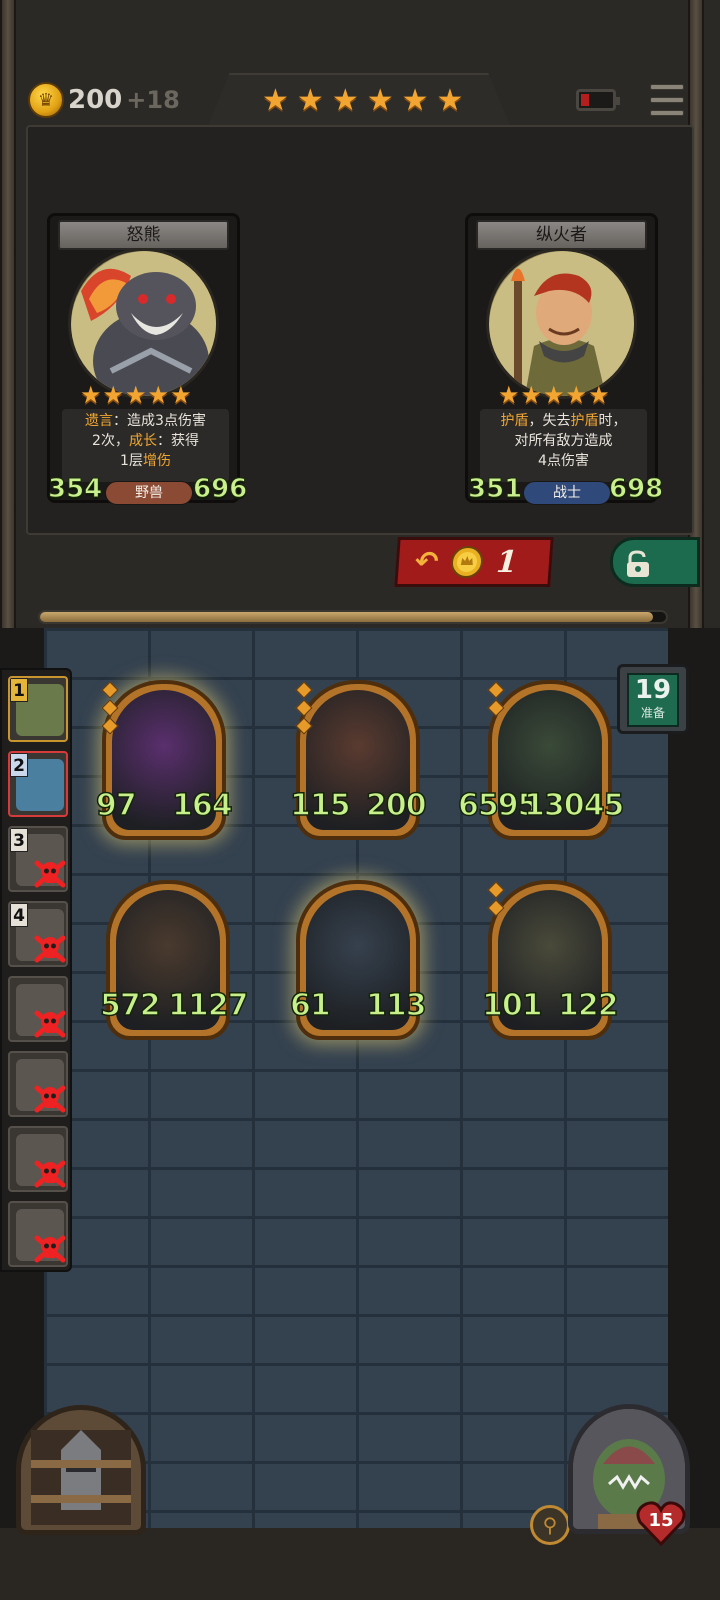 This screenshot has height=1600, width=720. Describe the element at coordinates (541, 760) in the screenshot. I see `minion-goblin-beast: 6595 13045` at that location.